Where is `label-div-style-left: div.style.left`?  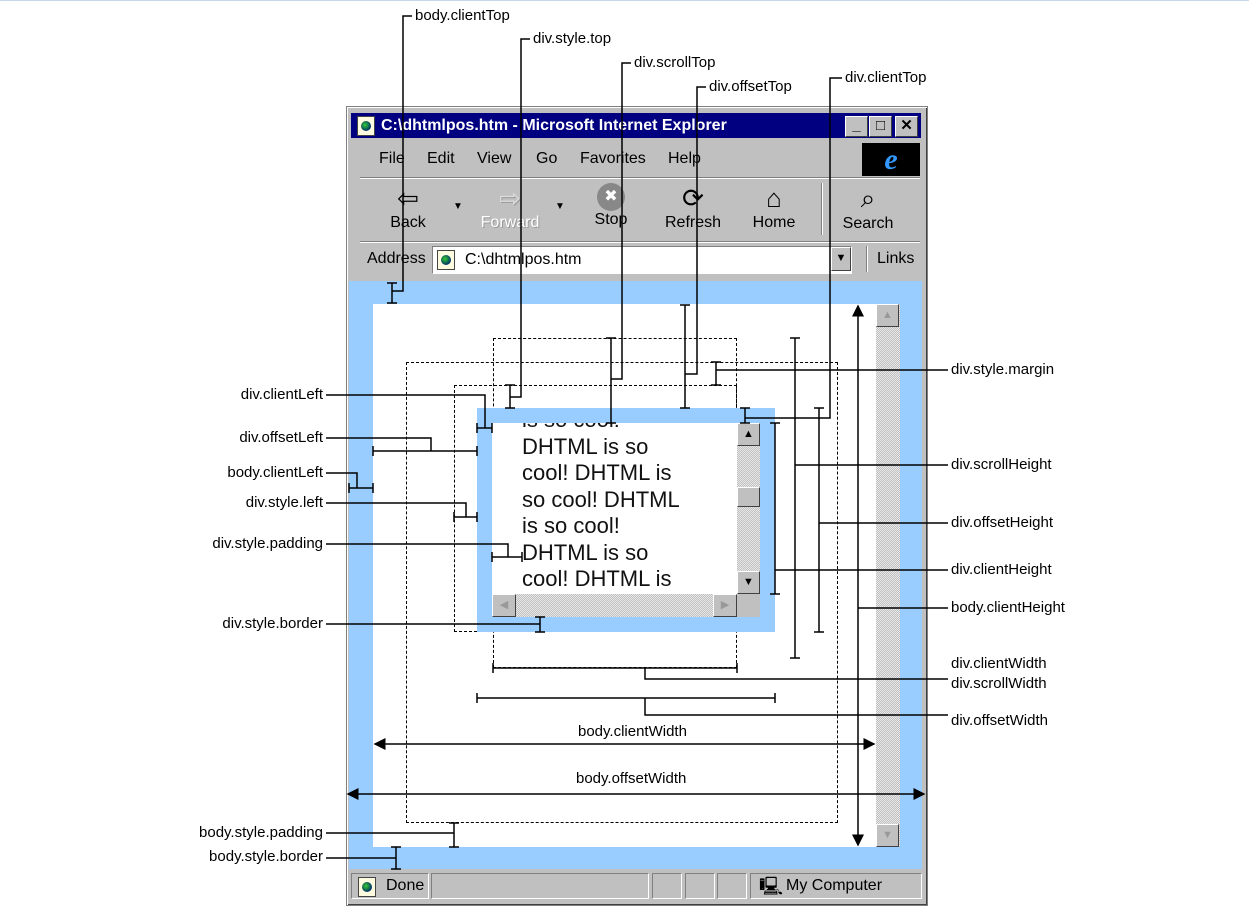
label-div-style-left: div.style.left is located at coordinates (284, 502).